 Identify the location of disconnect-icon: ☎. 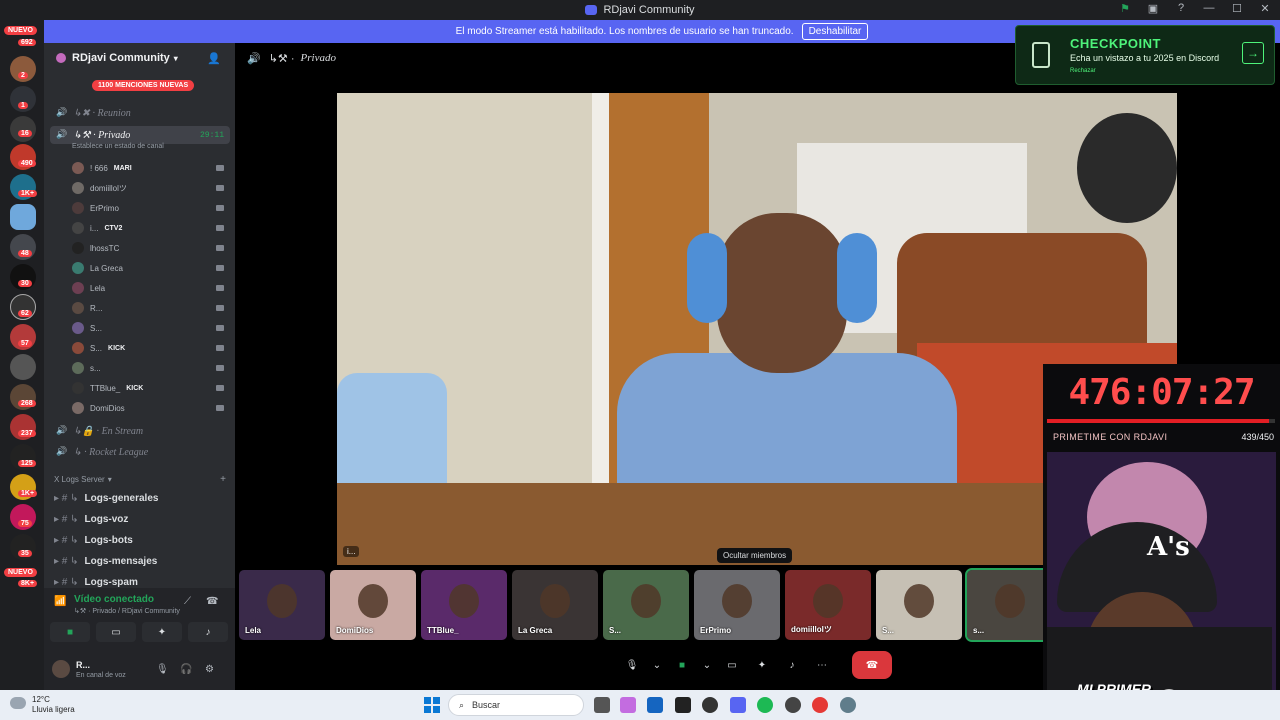
(212, 601).